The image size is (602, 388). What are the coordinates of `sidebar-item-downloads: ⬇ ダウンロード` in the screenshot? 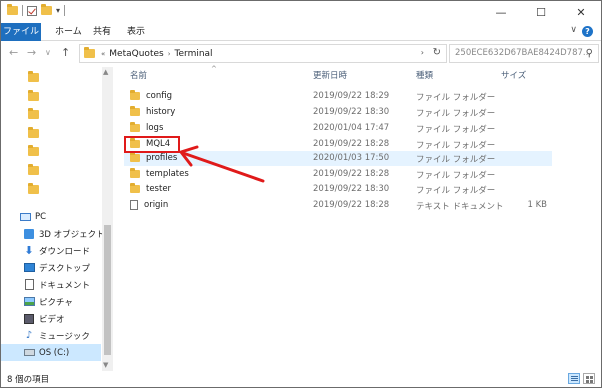 It's located at (56, 250).